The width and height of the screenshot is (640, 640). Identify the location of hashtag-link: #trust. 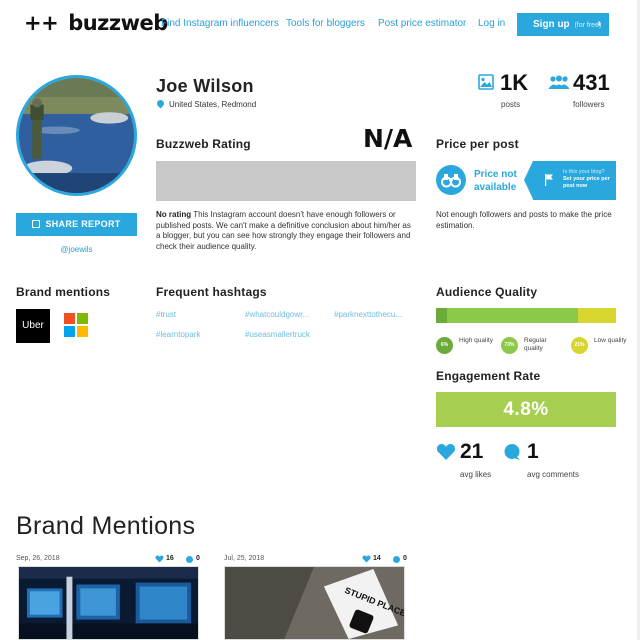
(196, 314).